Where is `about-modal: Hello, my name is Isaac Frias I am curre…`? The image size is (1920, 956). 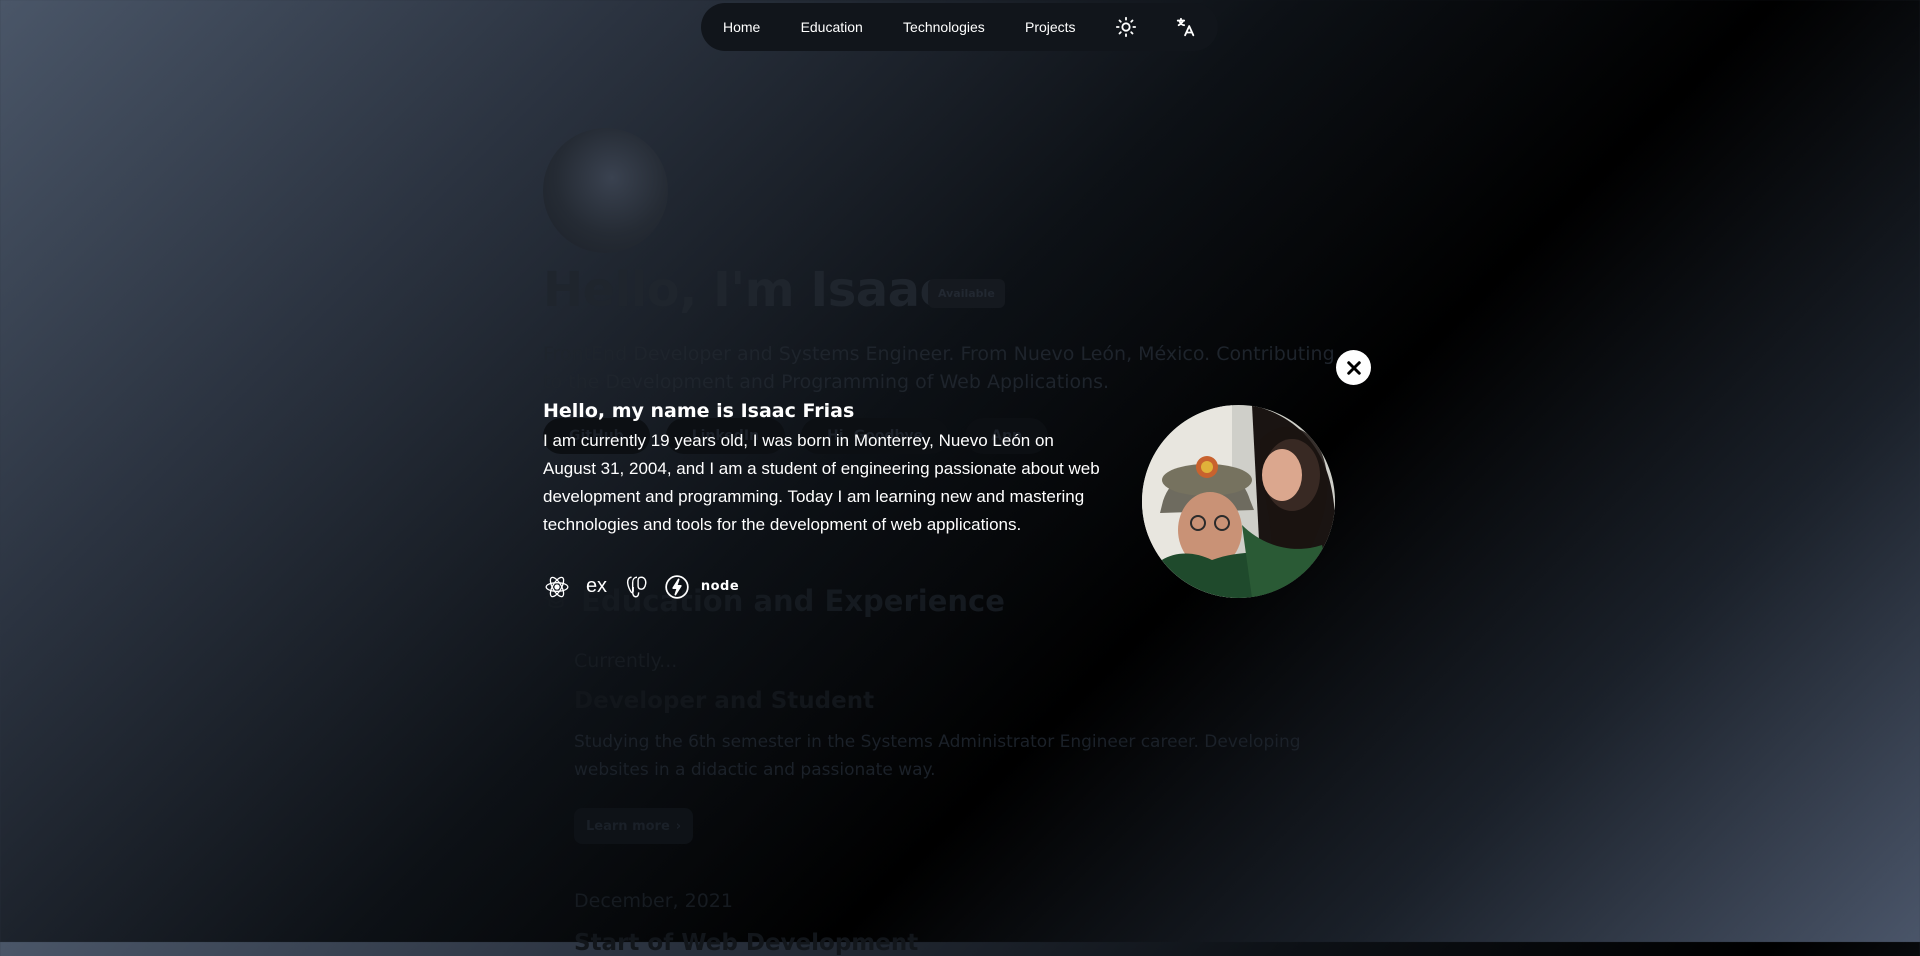
about-modal: Hello, my name is Isaac Frias I am curre… is located at coordinates (958, 475).